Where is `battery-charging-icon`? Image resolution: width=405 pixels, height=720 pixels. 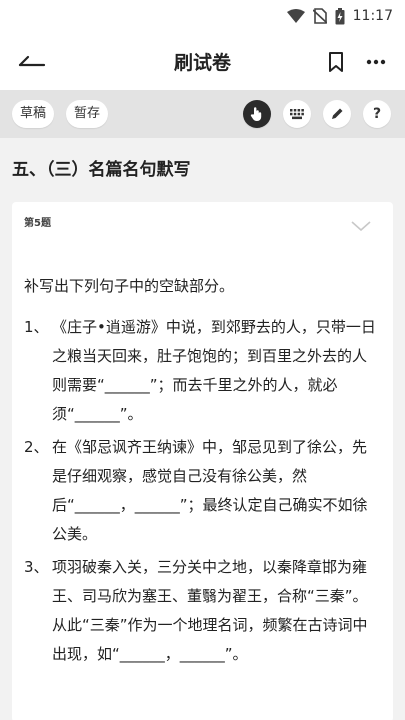
battery-charging-icon is located at coordinates (340, 16).